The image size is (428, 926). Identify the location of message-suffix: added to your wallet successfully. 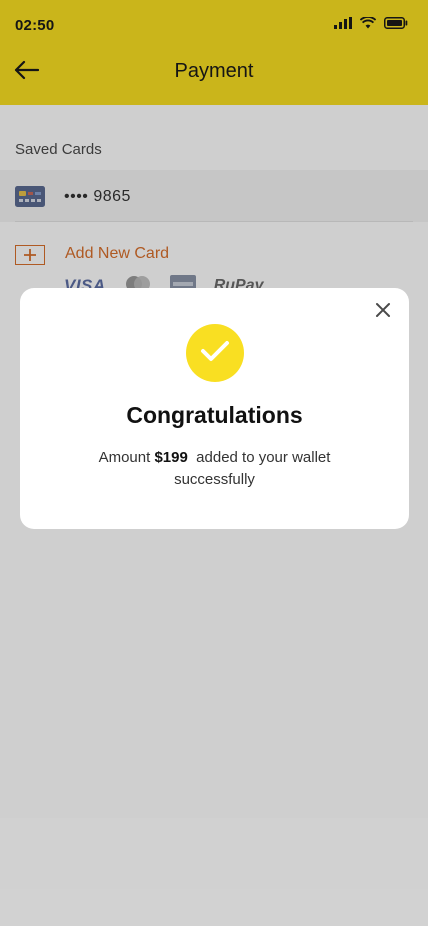
(254, 468).